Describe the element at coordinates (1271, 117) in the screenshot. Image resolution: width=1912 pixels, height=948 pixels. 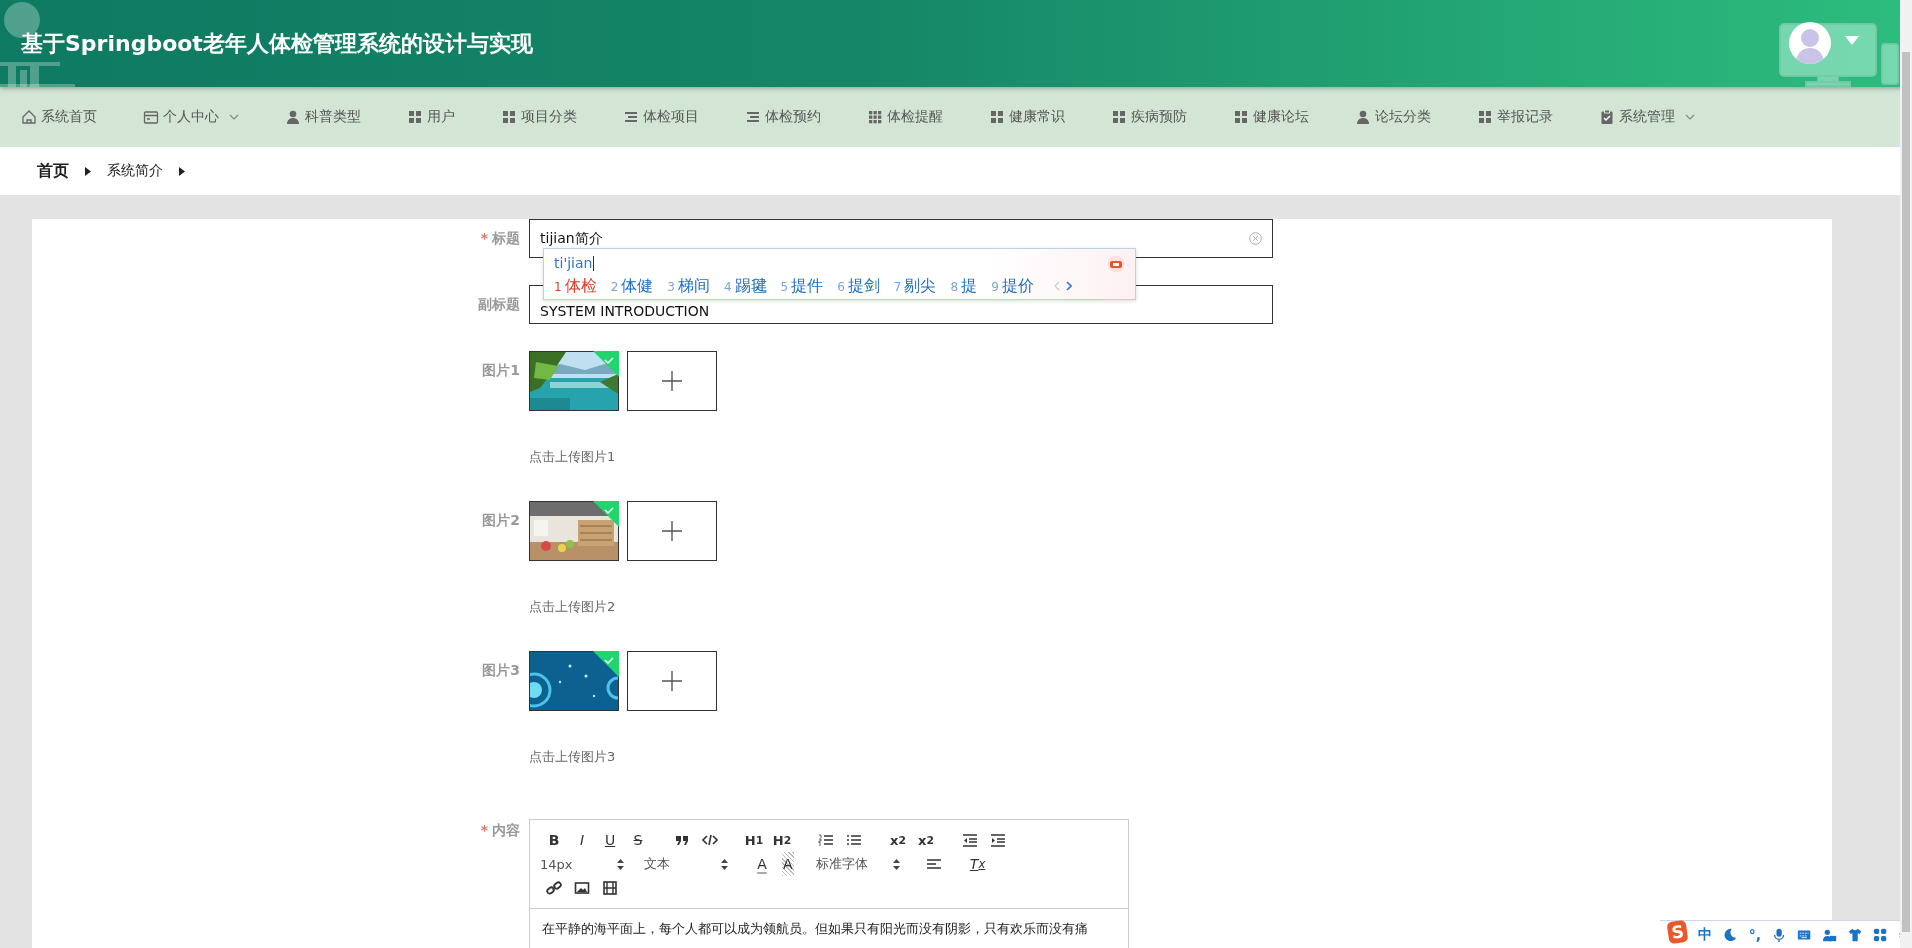
I see `nav-item: 健康论坛` at that location.